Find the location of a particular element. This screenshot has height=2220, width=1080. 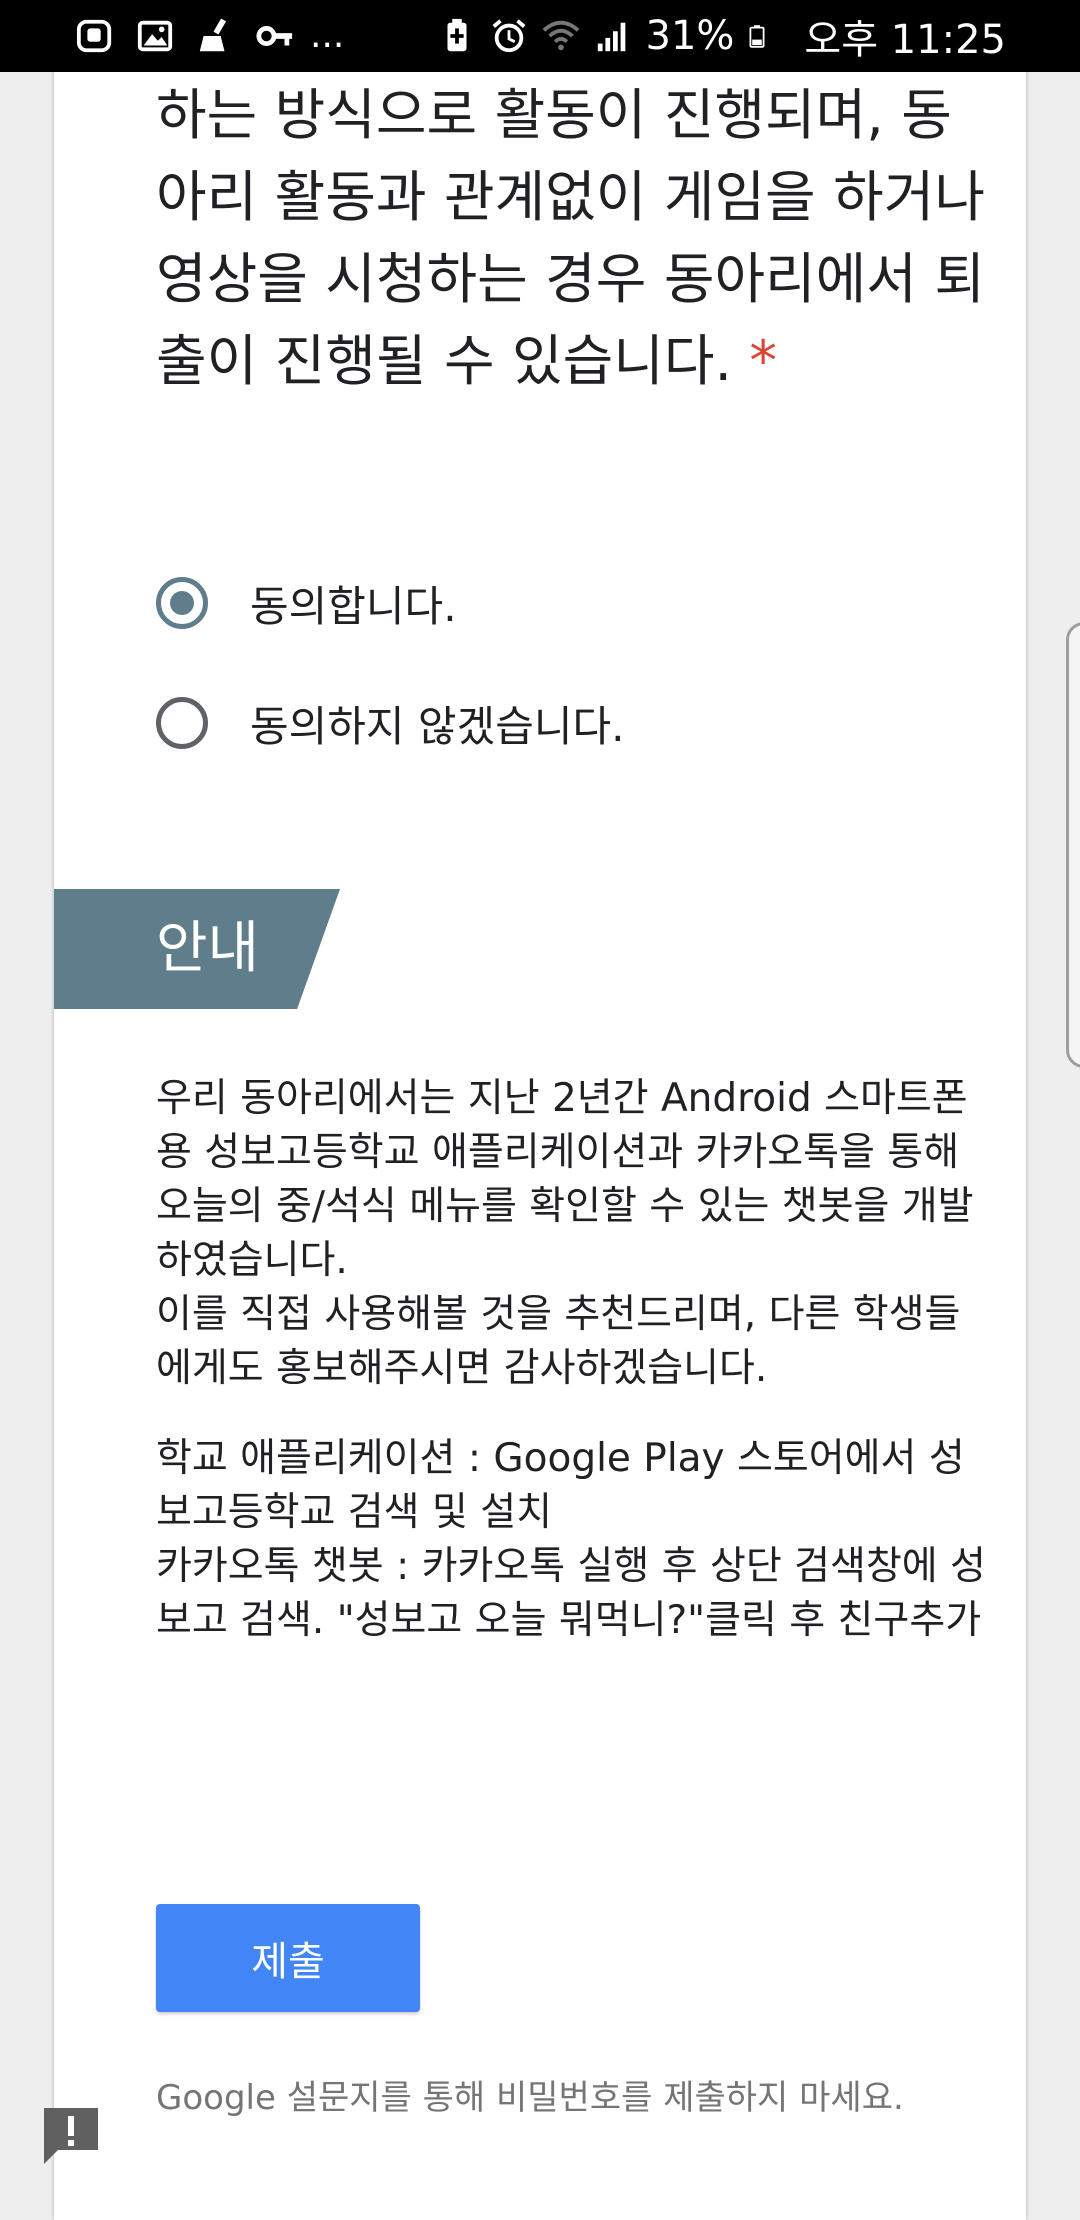

section-title: 안내 is located at coordinates (208, 948).